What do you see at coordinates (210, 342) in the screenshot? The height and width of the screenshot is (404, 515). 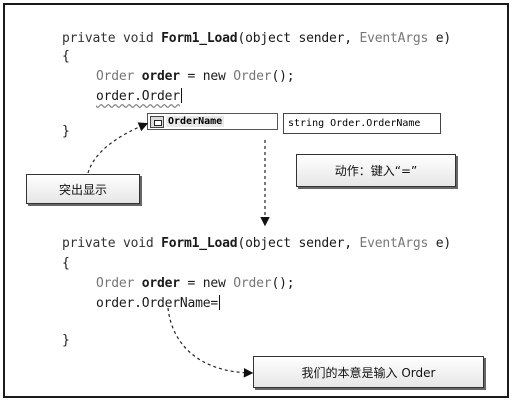 I see `arrow-to-intent` at bounding box center [210, 342].